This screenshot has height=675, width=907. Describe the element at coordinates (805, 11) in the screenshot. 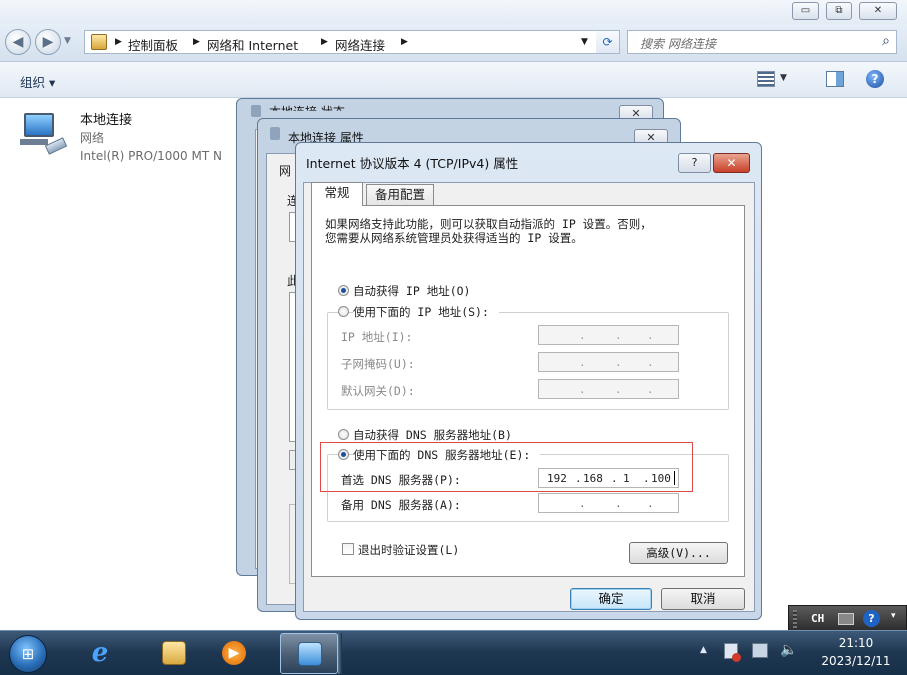

I see `minimize-button: ▭` at that location.